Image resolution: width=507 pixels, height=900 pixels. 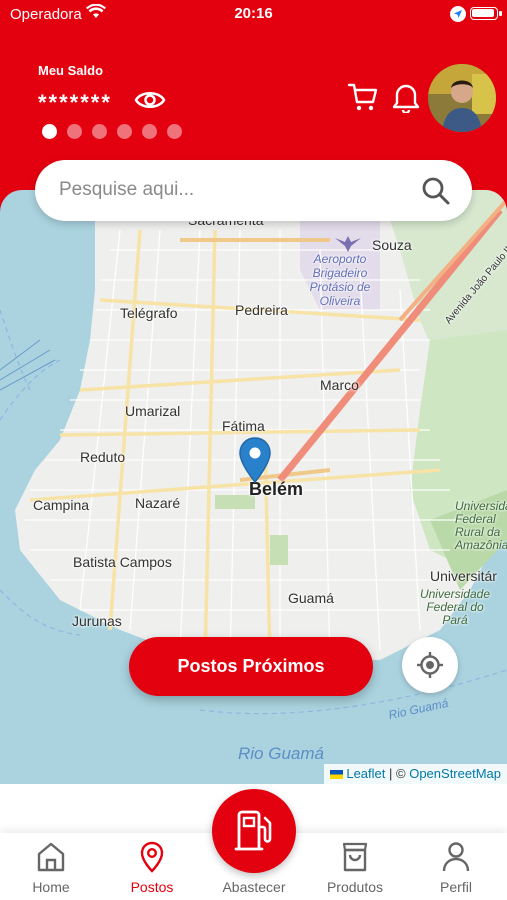 What do you see at coordinates (261, 310) in the screenshot?
I see `map-label-pedreira: Pedreira` at bounding box center [261, 310].